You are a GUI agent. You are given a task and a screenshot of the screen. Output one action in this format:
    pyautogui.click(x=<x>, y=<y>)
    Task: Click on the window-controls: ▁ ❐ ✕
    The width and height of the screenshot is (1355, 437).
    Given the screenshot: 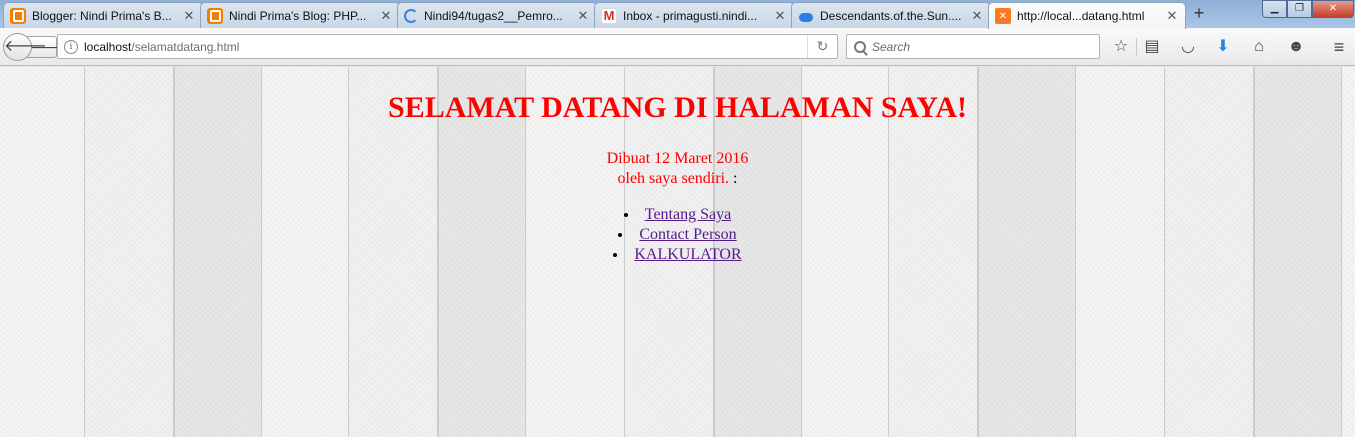 What is the action you would take?
    pyautogui.click(x=1308, y=9)
    